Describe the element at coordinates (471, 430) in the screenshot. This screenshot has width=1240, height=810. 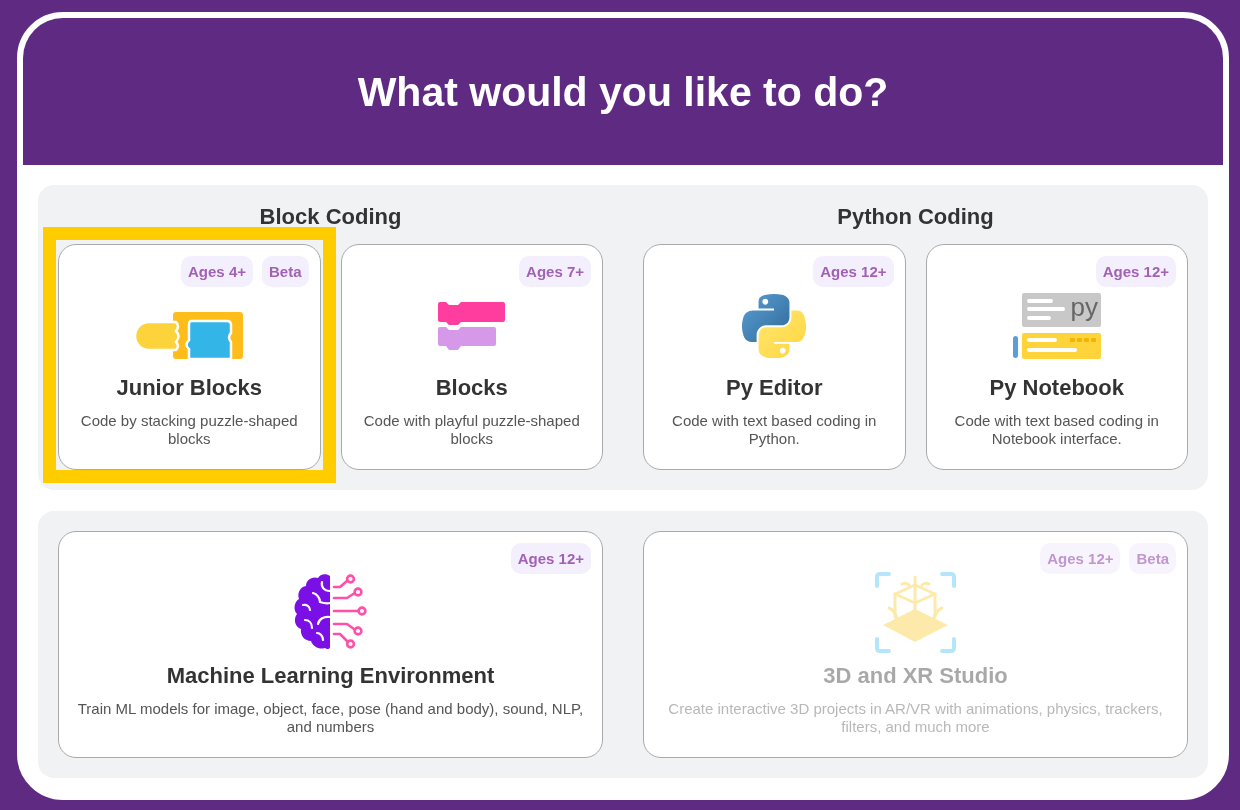
I see `card-description: Code with playful puzzle-shaped blocks` at that location.